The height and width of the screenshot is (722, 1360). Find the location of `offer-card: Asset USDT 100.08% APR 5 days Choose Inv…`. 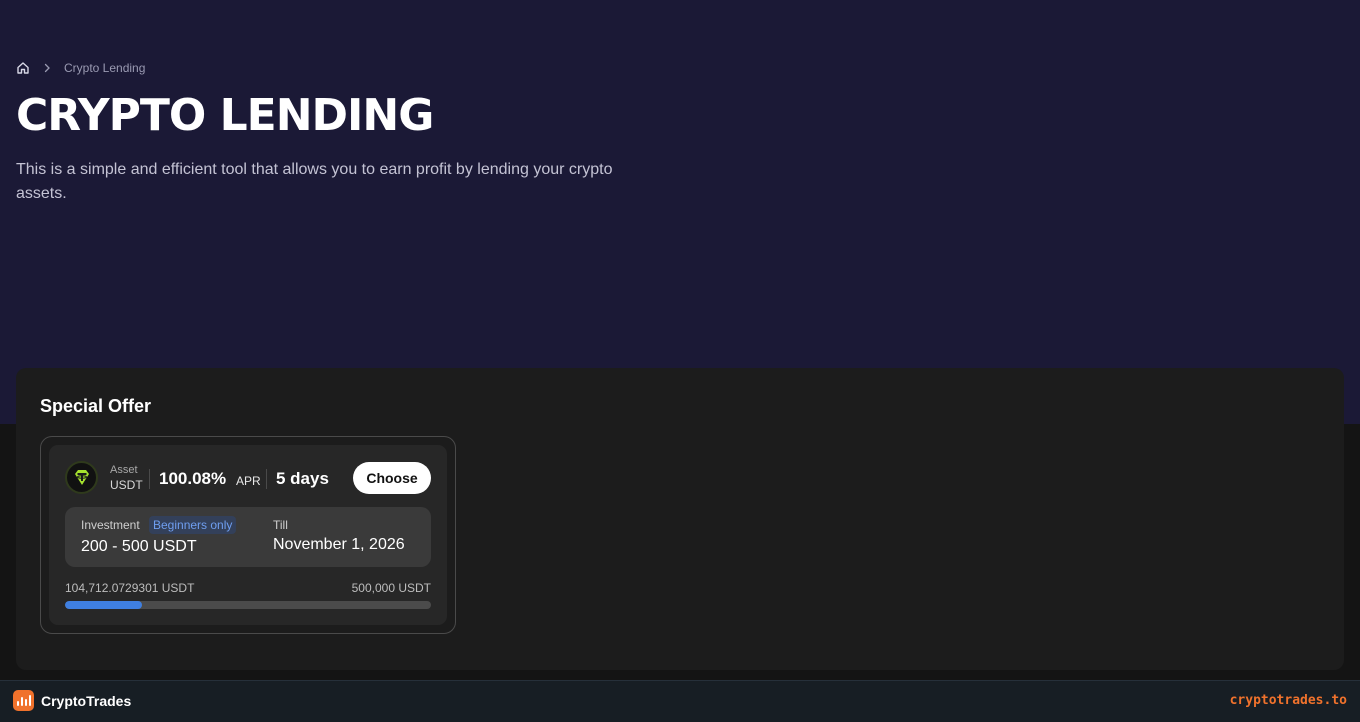

offer-card: Asset USDT 100.08% APR 5 days Choose Inv… is located at coordinates (248, 535).